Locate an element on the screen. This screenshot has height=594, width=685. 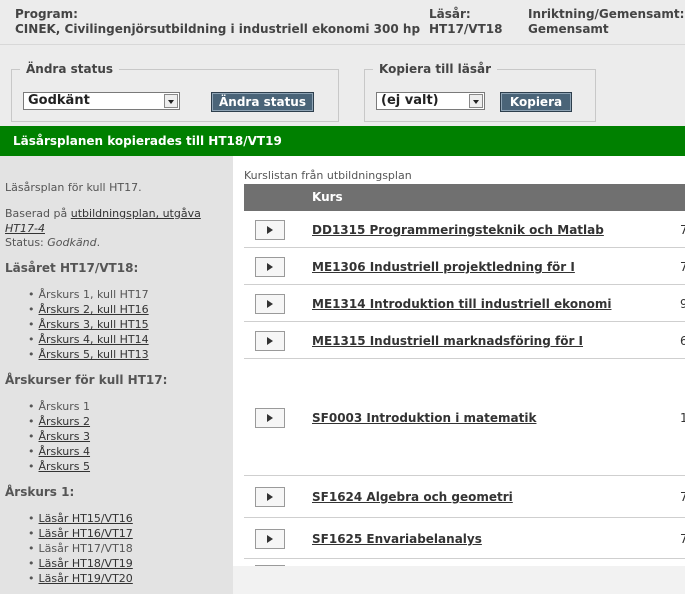
bottom-area is located at coordinates (459, 580).